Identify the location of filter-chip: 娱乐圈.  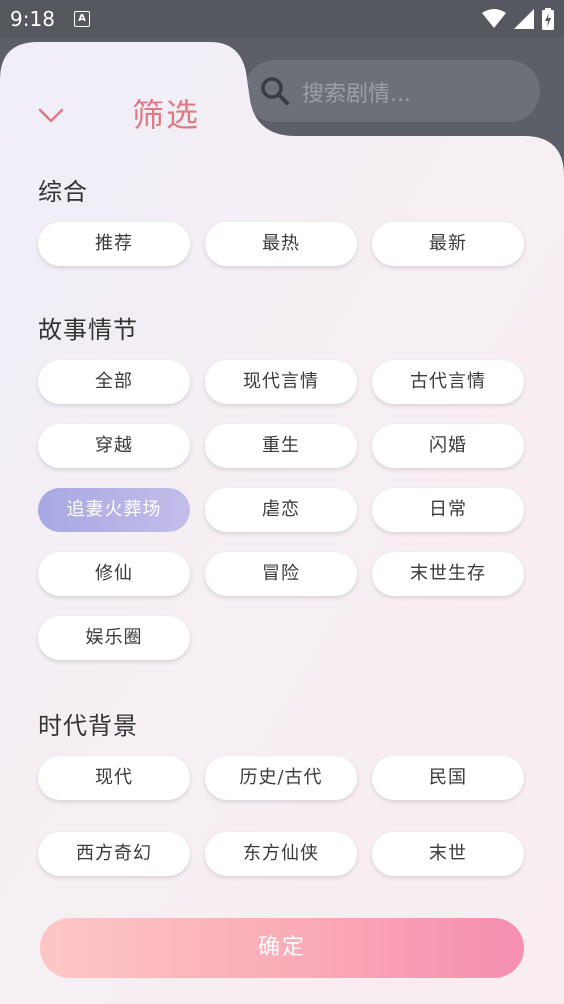
(114, 638).